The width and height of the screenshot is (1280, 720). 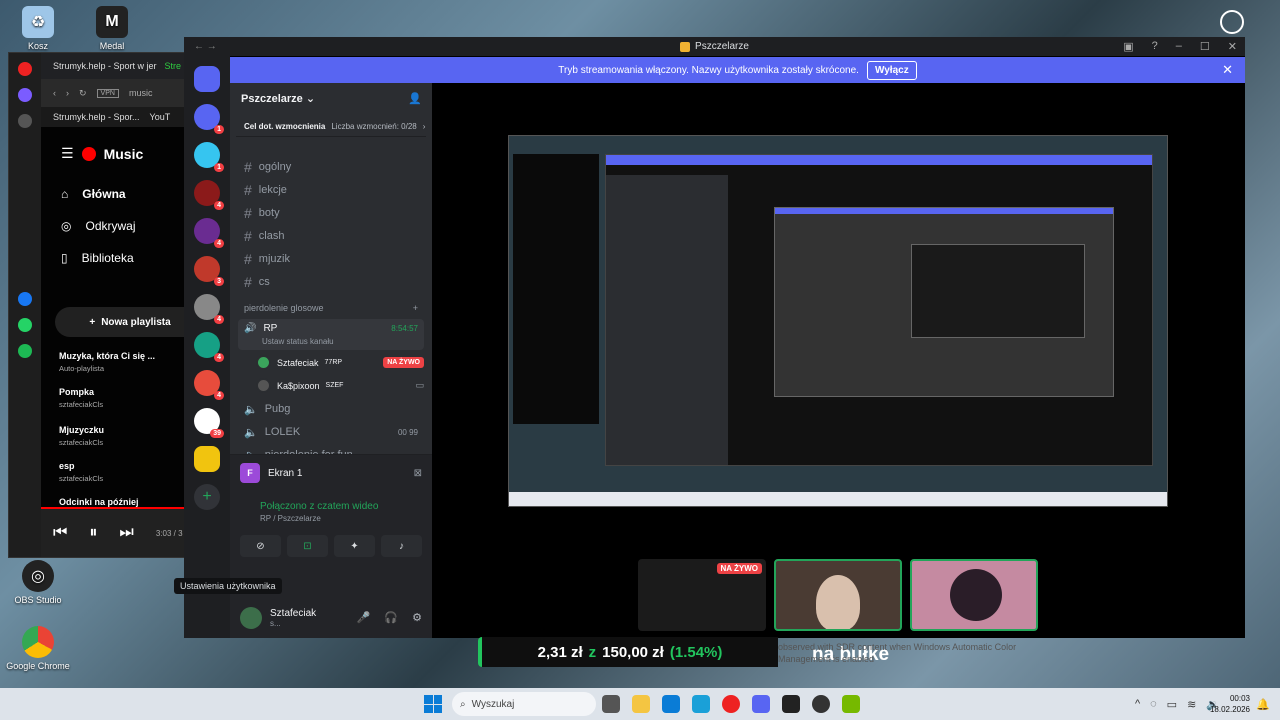 I want to click on text-channel: # cs, so click(x=331, y=282).